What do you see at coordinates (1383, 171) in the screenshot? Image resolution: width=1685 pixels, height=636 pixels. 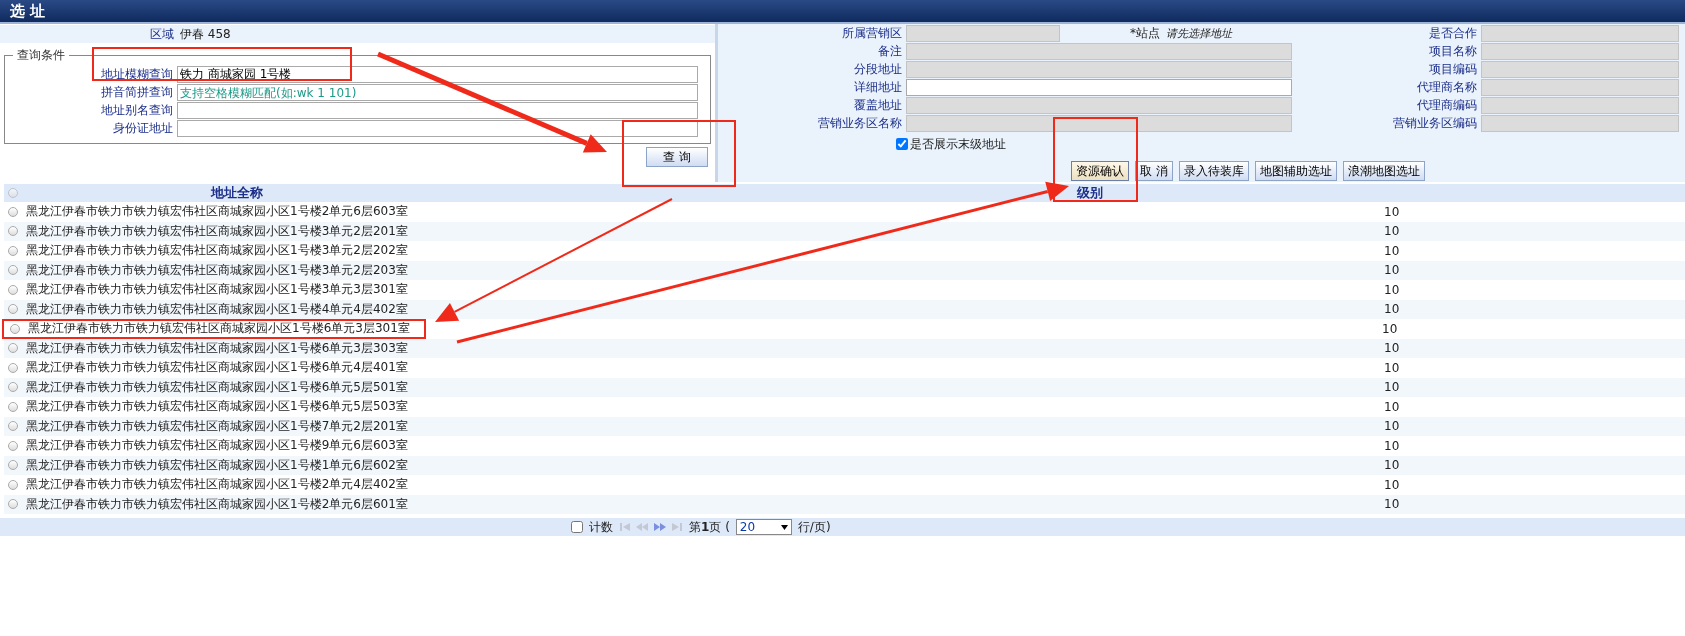 I see `action-button: 浪潮地图选址` at bounding box center [1383, 171].